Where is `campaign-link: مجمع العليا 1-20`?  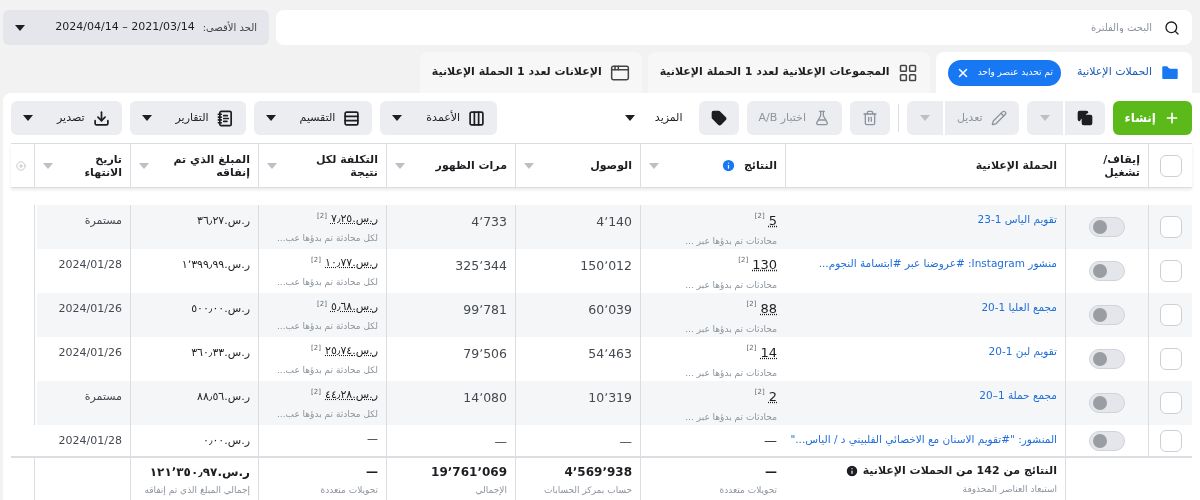
campaign-link: مجمع العليا 1-20 is located at coordinates (1019, 308).